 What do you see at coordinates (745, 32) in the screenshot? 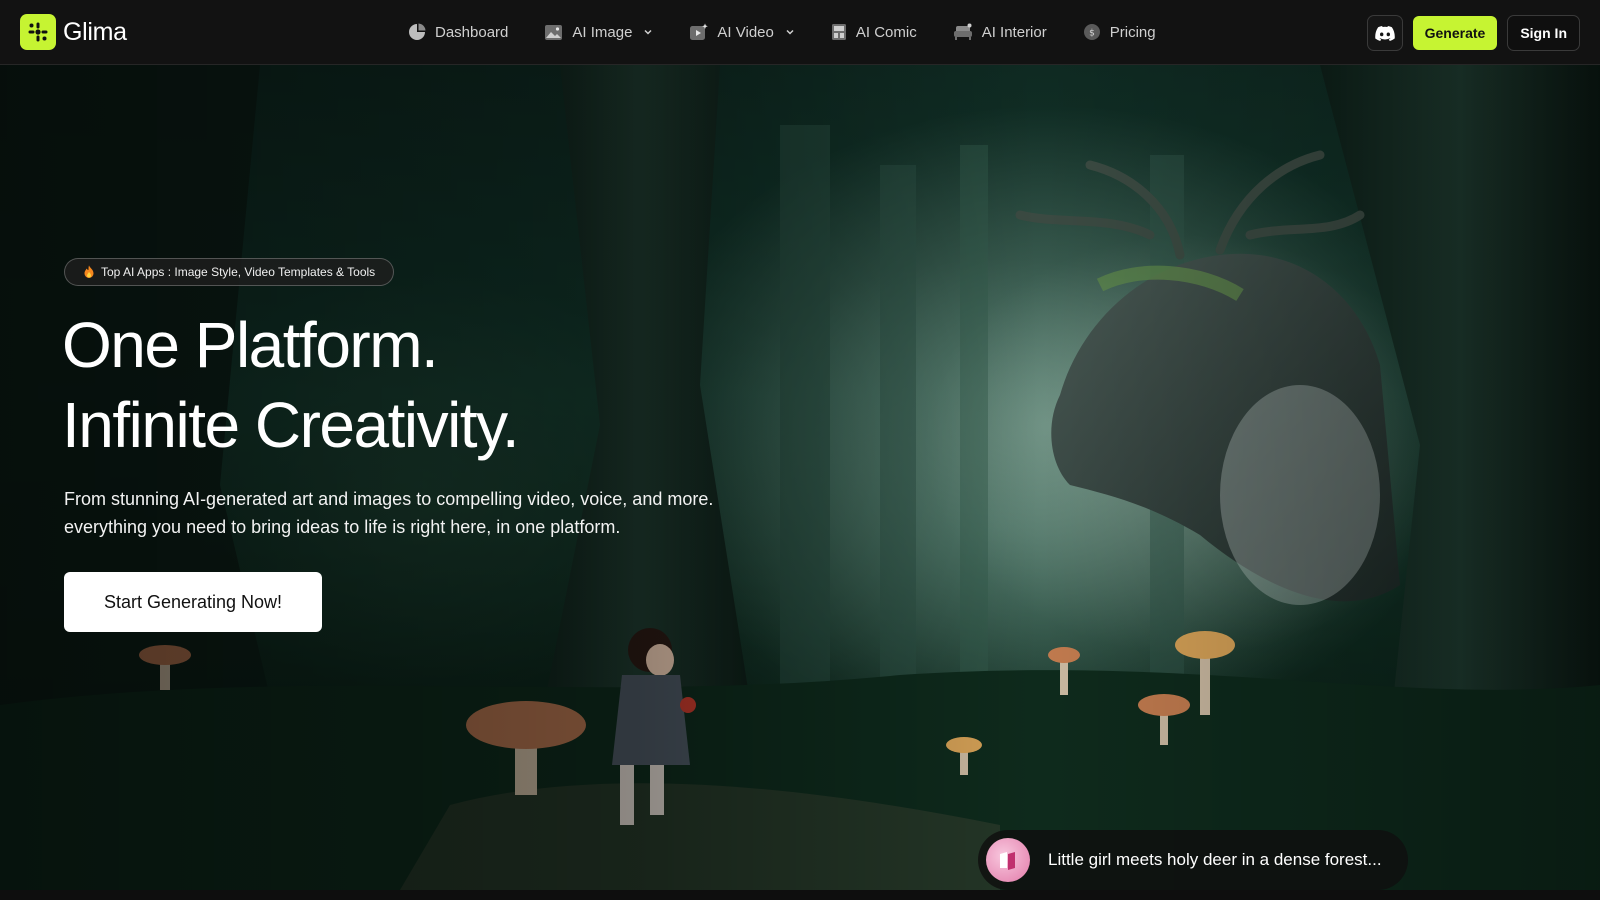
I see `nav-item-label: AI Video` at bounding box center [745, 32].